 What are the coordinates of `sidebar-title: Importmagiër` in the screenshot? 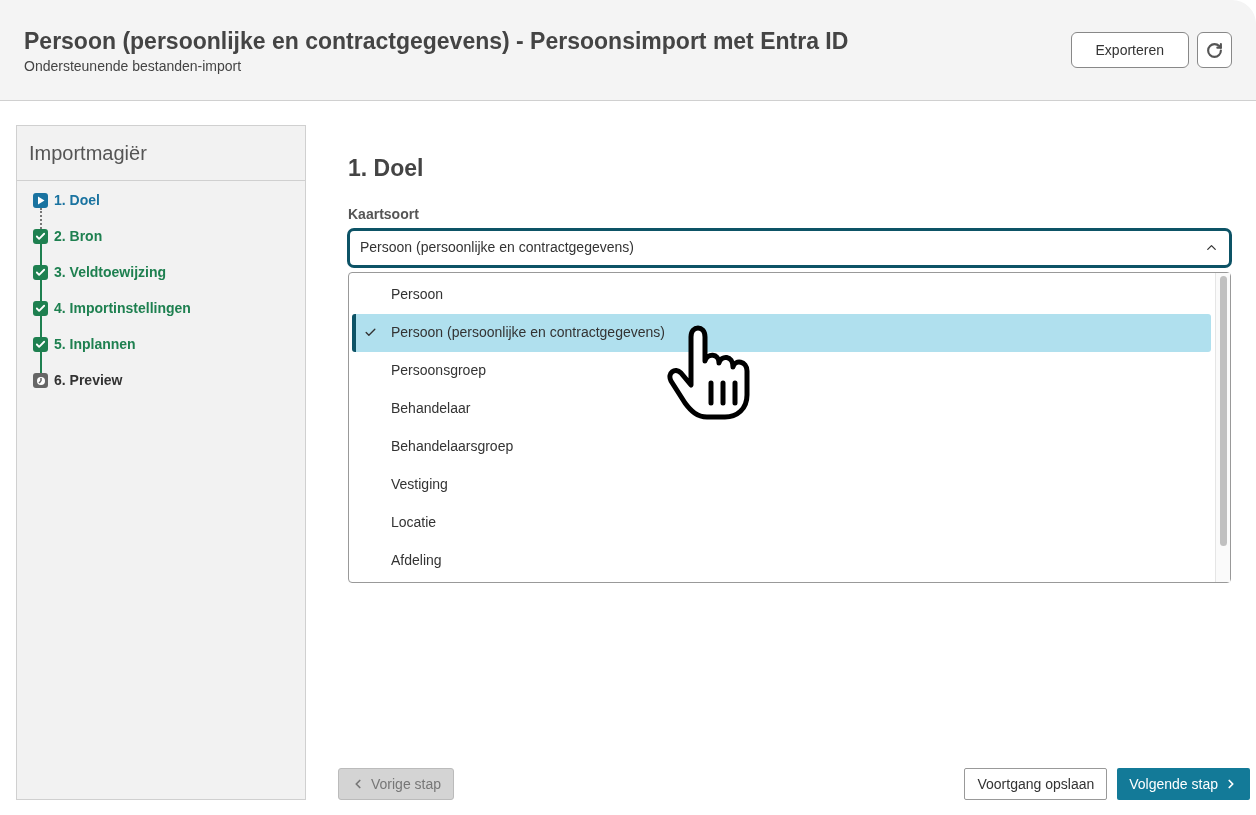 It's located at (161, 153).